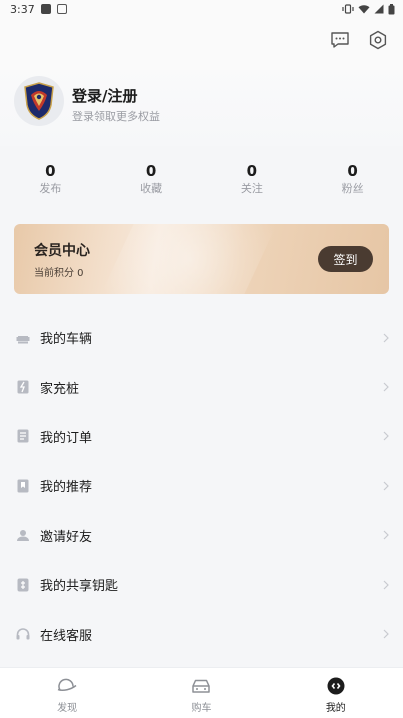  What do you see at coordinates (348, 9) in the screenshot?
I see `vibrate-icon` at bounding box center [348, 9].